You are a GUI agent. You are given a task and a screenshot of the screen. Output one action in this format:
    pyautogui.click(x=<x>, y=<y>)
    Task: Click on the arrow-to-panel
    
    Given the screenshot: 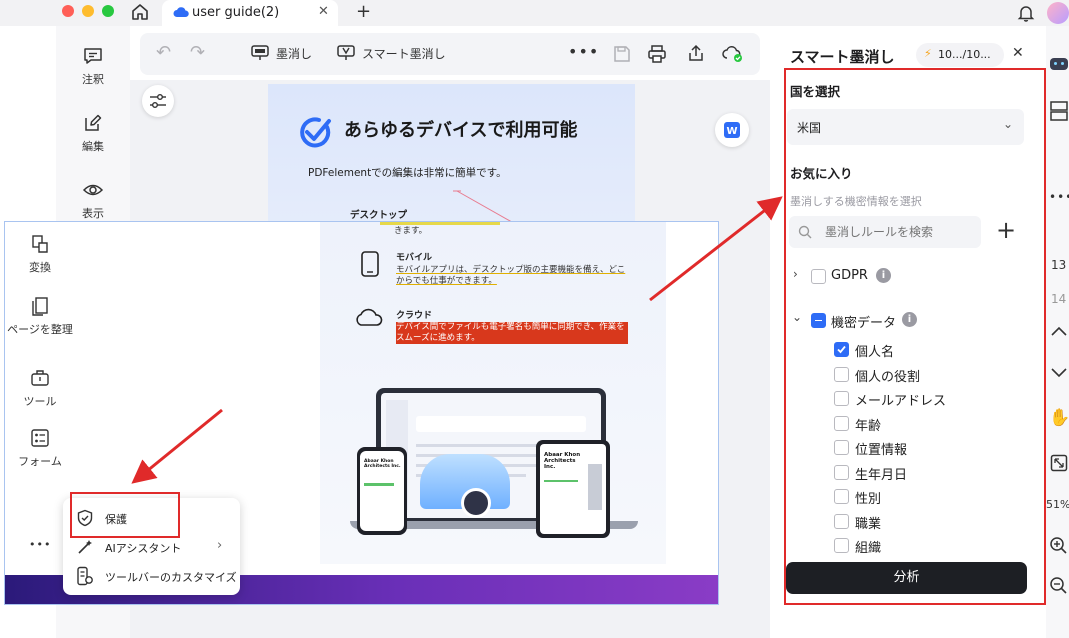 What is the action you would take?
    pyautogui.click(x=716, y=249)
    